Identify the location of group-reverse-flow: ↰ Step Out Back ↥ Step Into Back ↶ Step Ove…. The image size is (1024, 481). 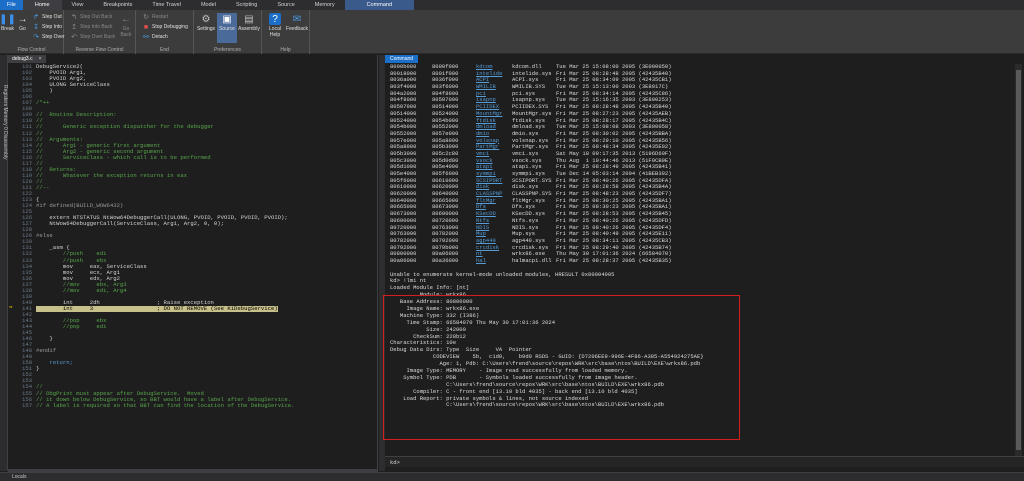
(100, 32).